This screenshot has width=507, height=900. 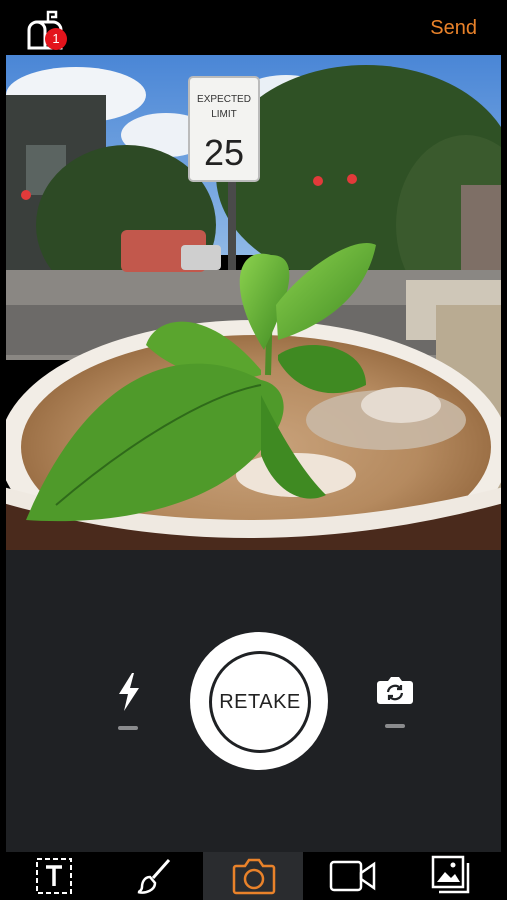 What do you see at coordinates (56, 39) in the screenshot?
I see `notification-badge: 1` at bounding box center [56, 39].